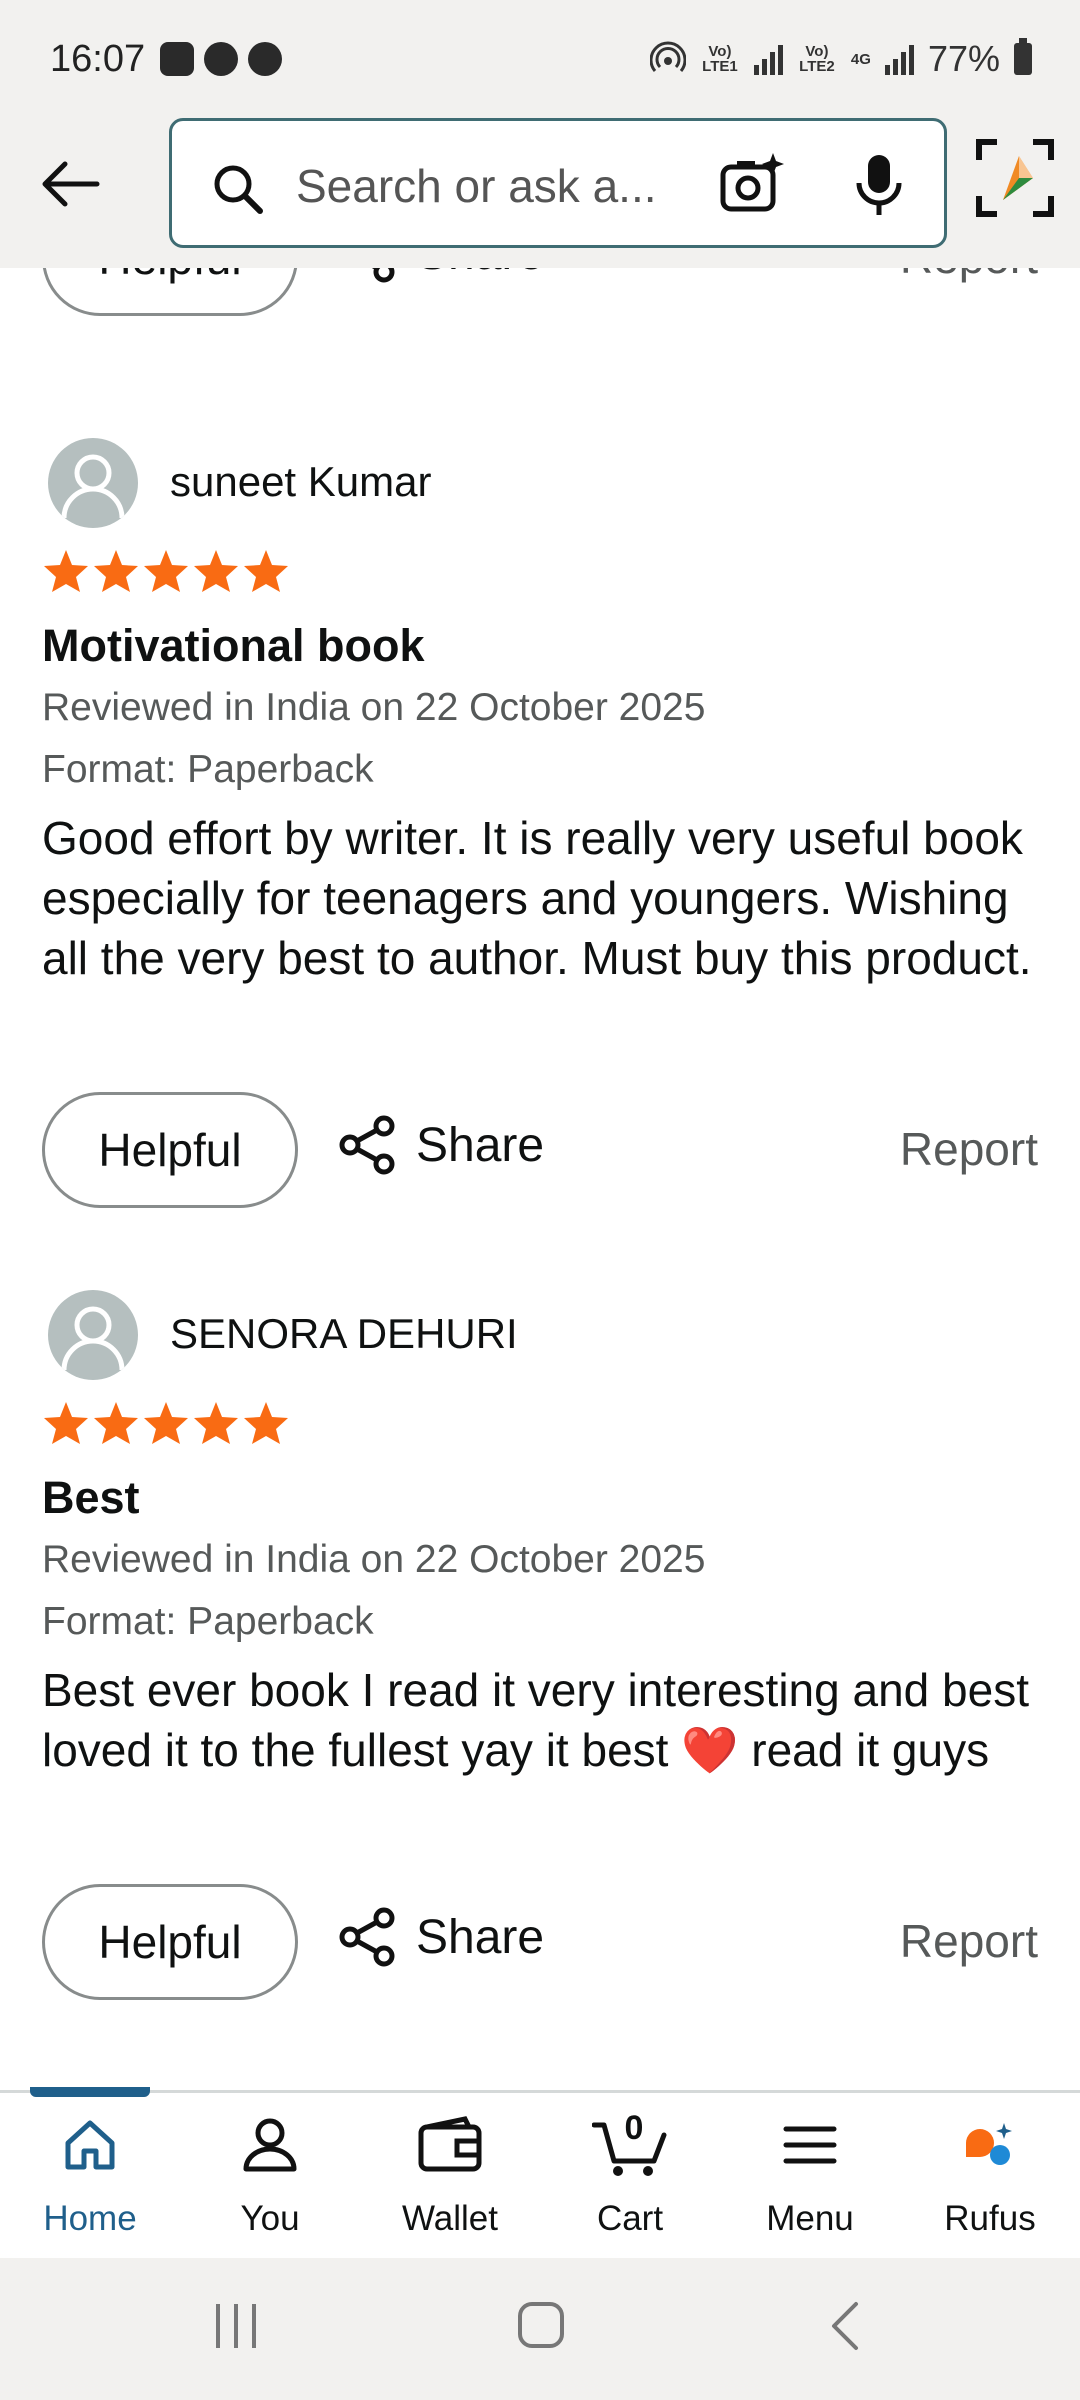 Image resolution: width=1080 pixels, height=2400 pixels. What do you see at coordinates (450, 2144) in the screenshot?
I see `wallet-icon` at bounding box center [450, 2144].